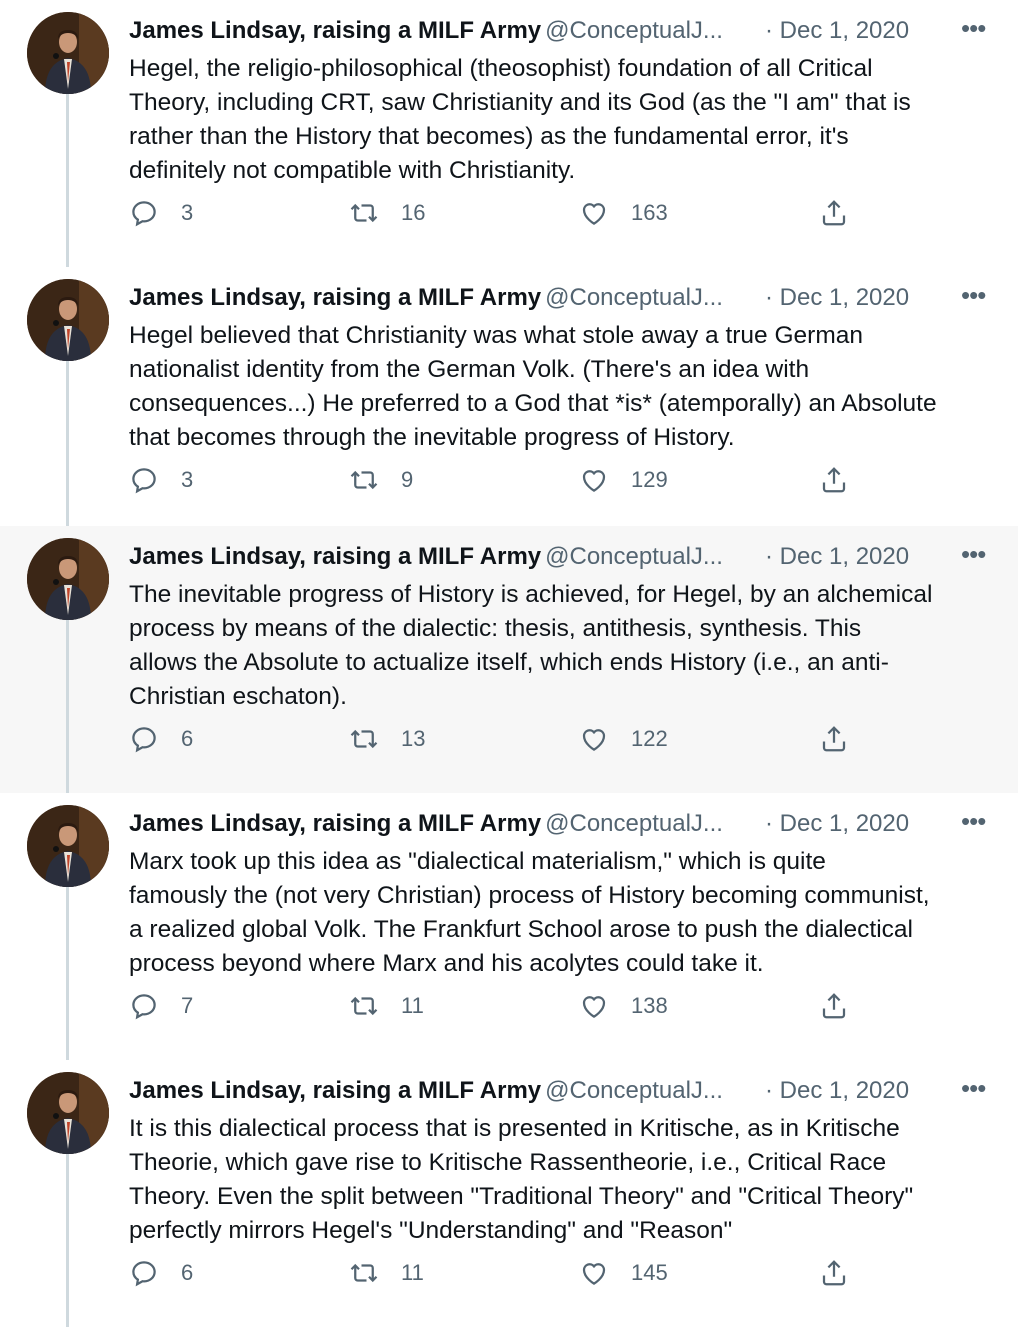 The width and height of the screenshot is (1032, 1327). Describe the element at coordinates (623, 480) in the screenshot. I see `like-button: 129` at that location.